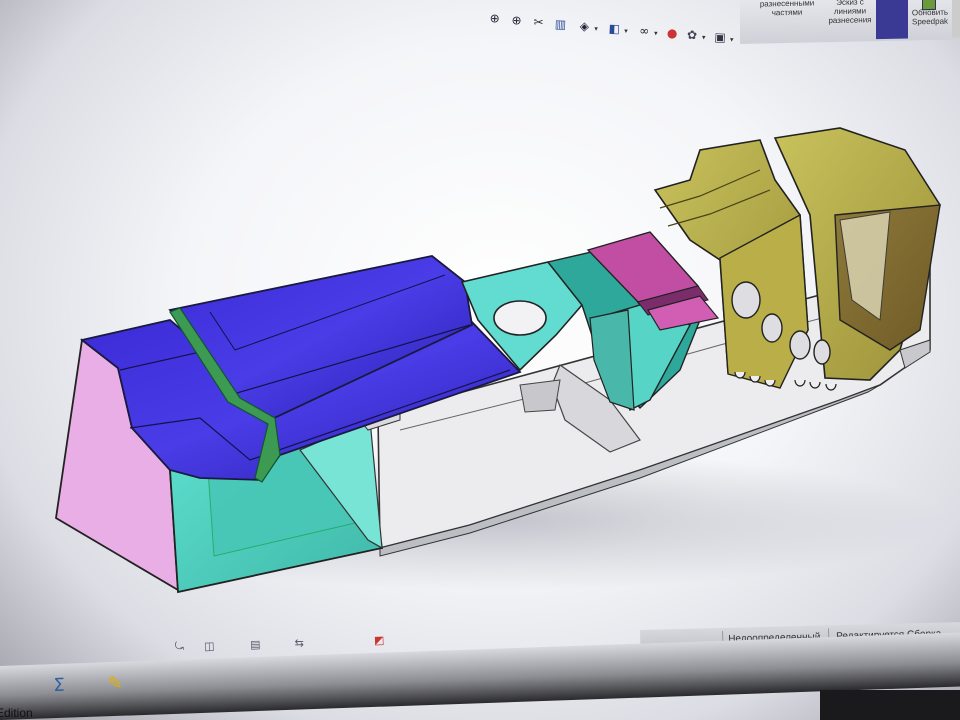 This screenshot has height=720, width=960. What do you see at coordinates (520, 318) in the screenshot?
I see `bearing-bore-hole` at bounding box center [520, 318].